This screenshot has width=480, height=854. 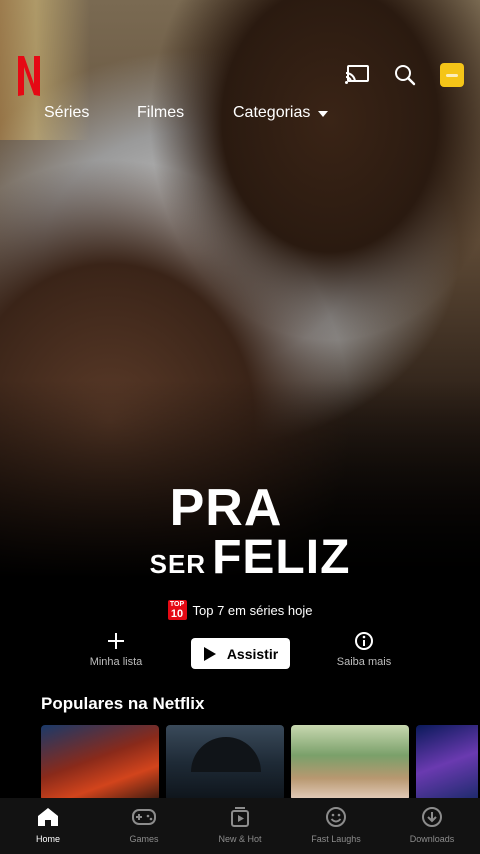 I want to click on top10-badge-top: TOP, so click(x=177, y=604).